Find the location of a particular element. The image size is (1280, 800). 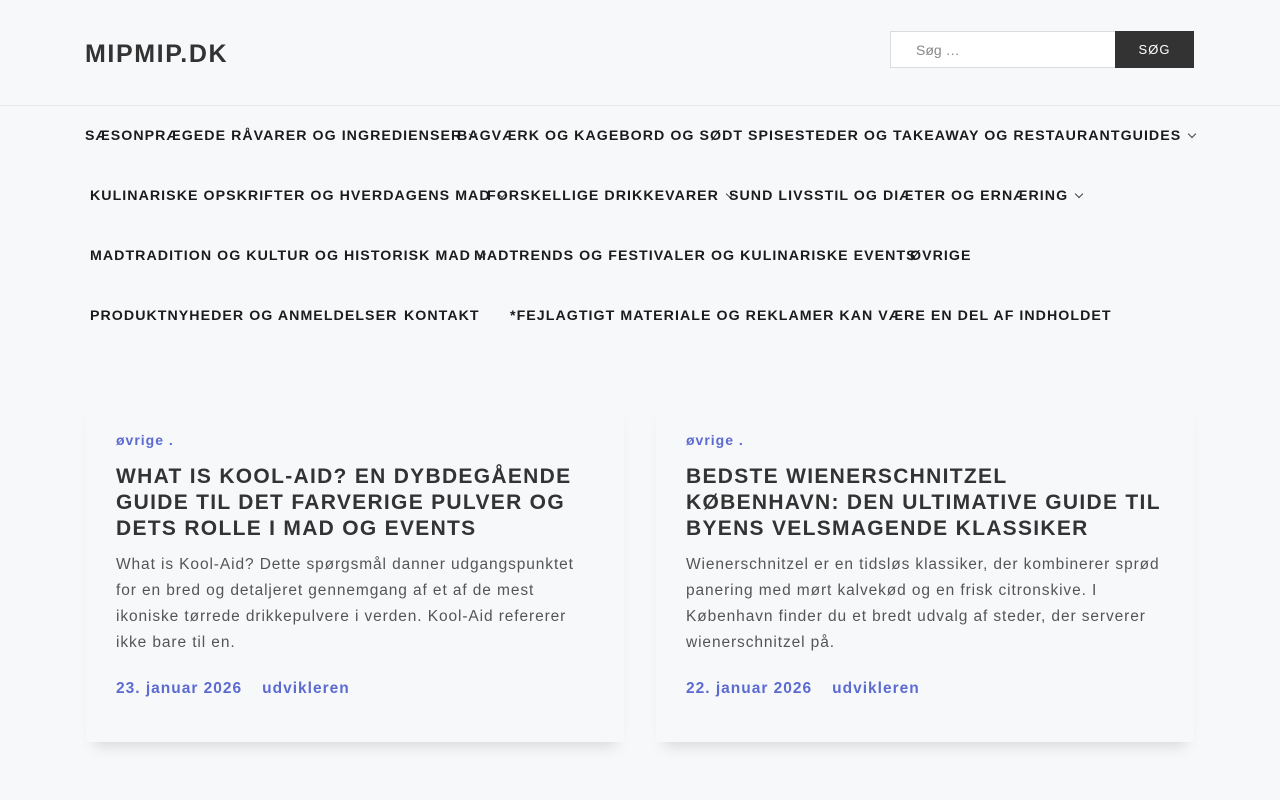

nav-item-label: MADTRADITION OG KULTUR OG HISTORISK MAD is located at coordinates (280, 256).